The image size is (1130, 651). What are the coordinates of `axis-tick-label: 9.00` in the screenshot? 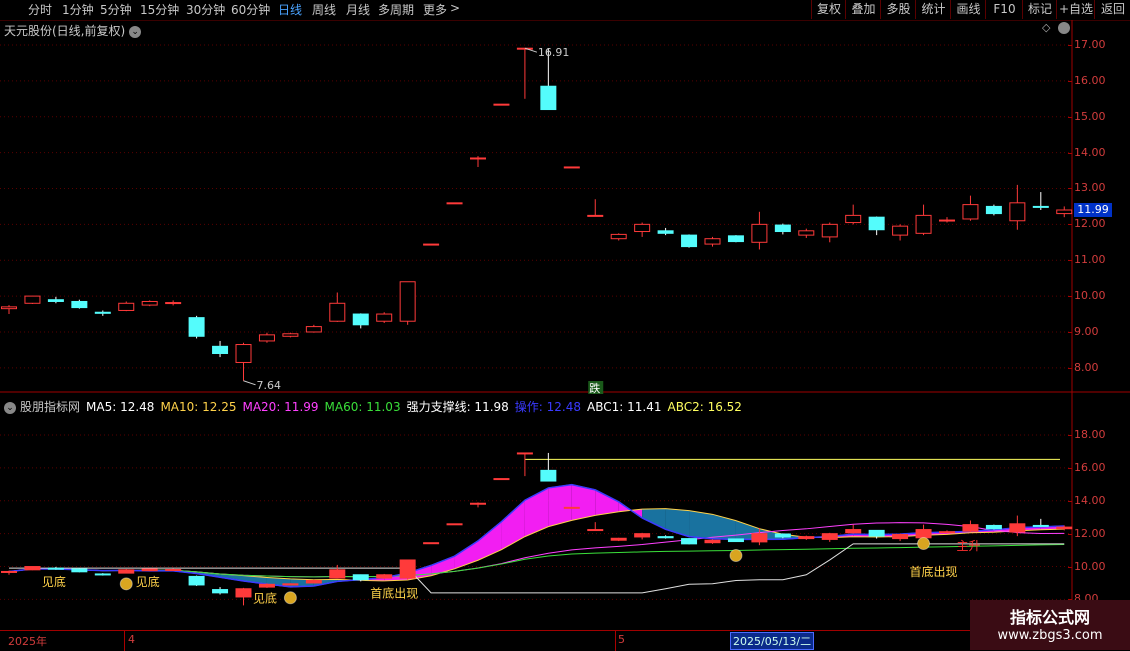 It's located at (1086, 331).